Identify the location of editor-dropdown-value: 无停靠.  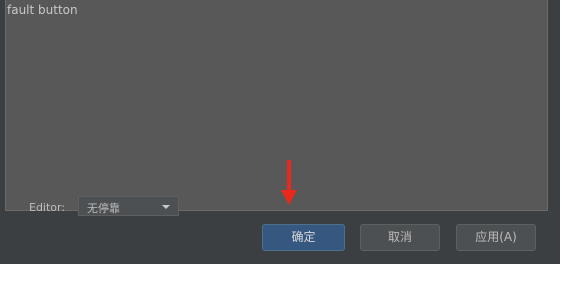
(103, 208).